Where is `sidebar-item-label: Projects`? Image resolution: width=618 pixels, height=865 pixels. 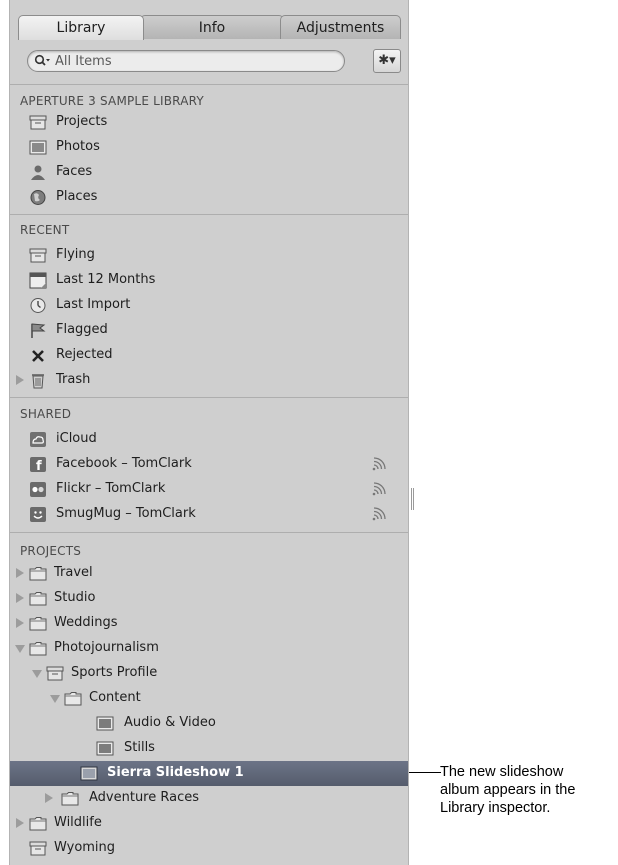 sidebar-item-label: Projects is located at coordinates (82, 121).